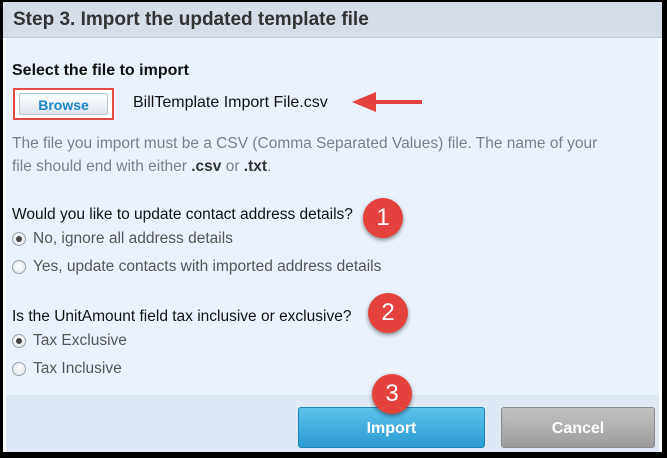 The width and height of the screenshot is (667, 458). I want to click on selected-filename: BillTemplate Import File.csv, so click(230, 102).